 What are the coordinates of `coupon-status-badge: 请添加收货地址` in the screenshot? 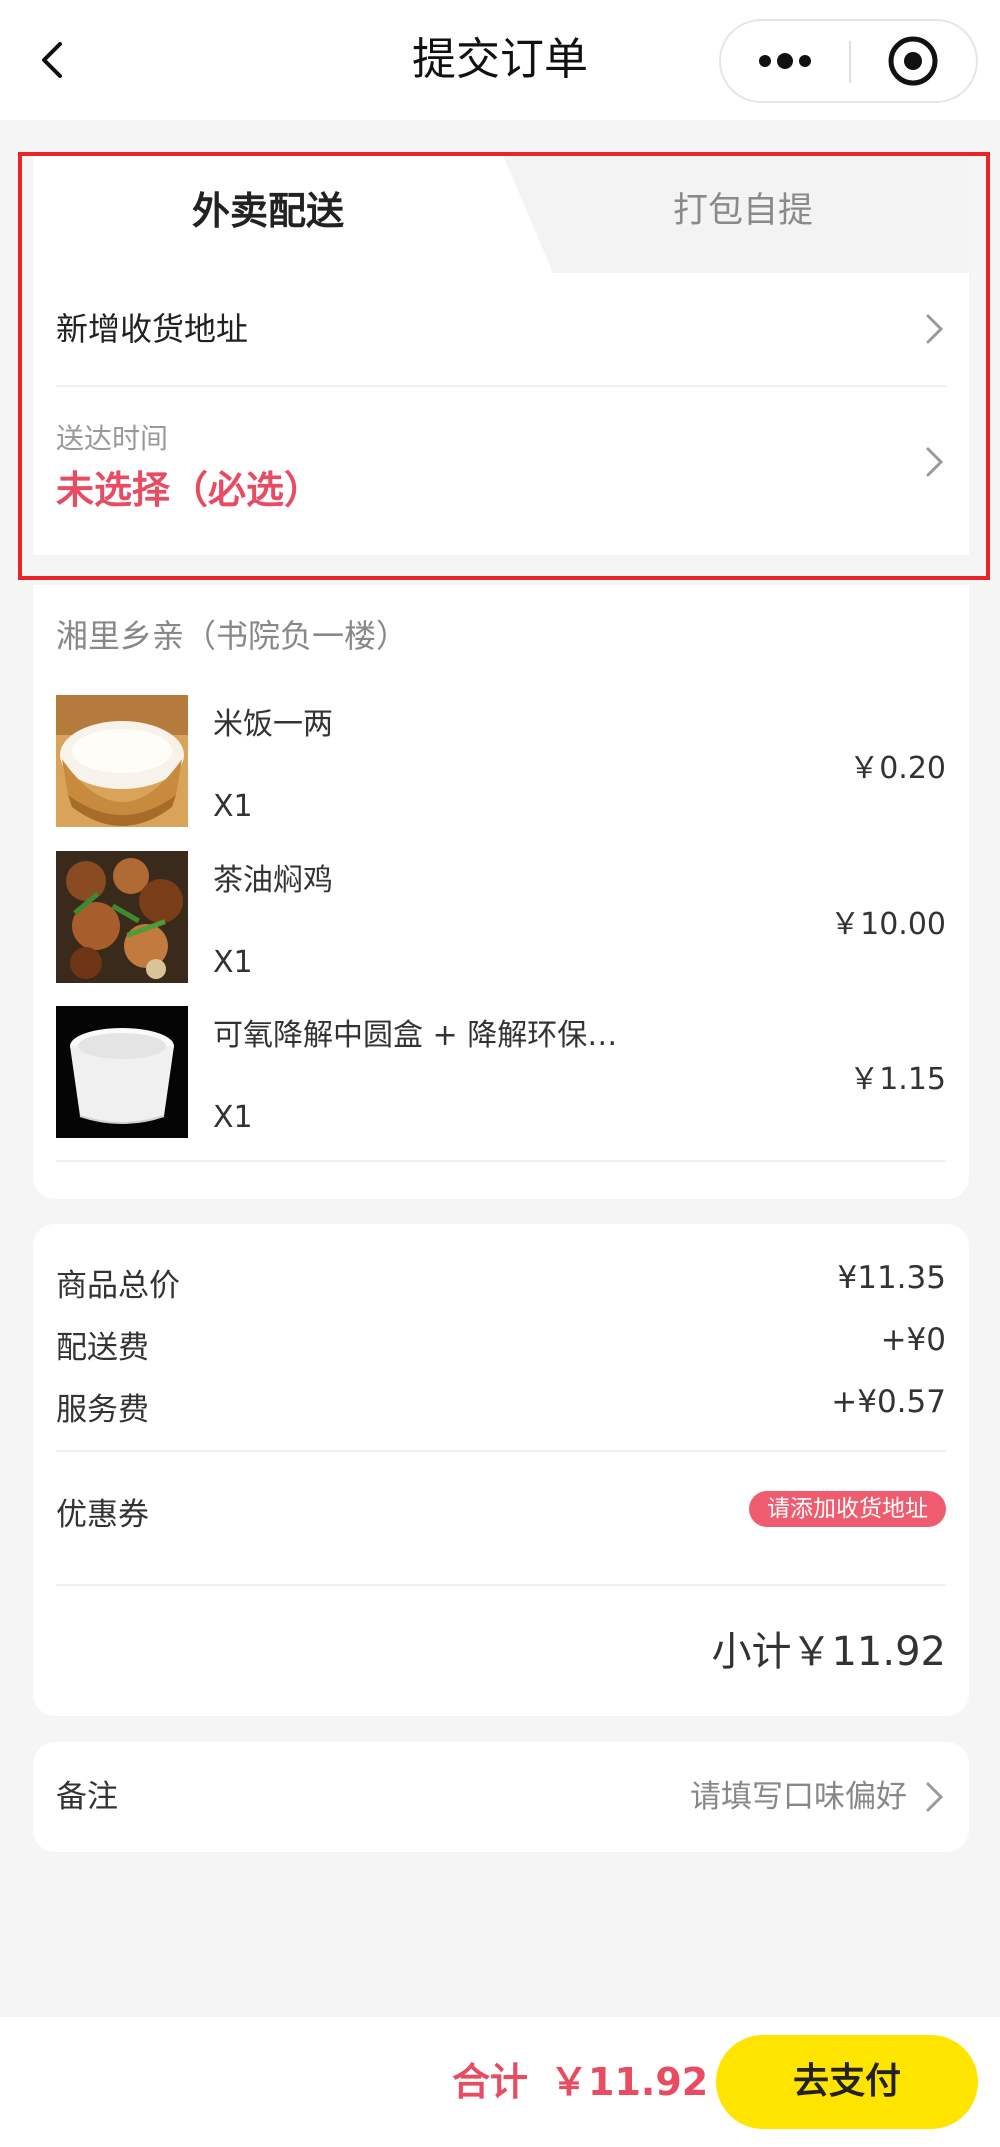 It's located at (847, 1509).